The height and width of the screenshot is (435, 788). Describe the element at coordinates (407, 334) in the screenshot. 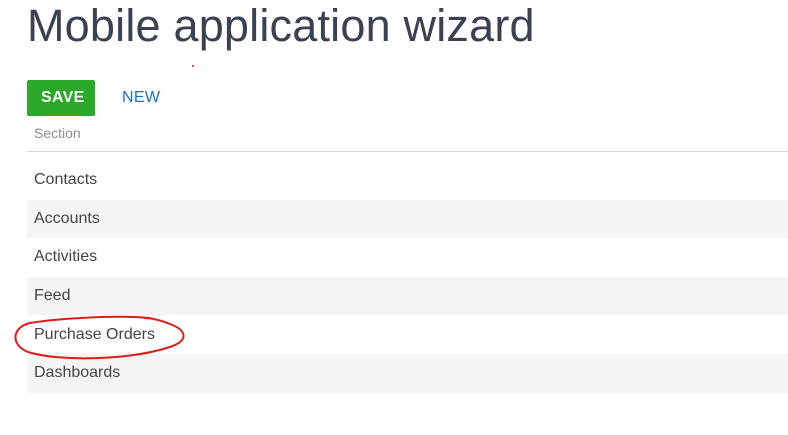

I see `section-row-purchase-orders: Purchase Orders` at that location.